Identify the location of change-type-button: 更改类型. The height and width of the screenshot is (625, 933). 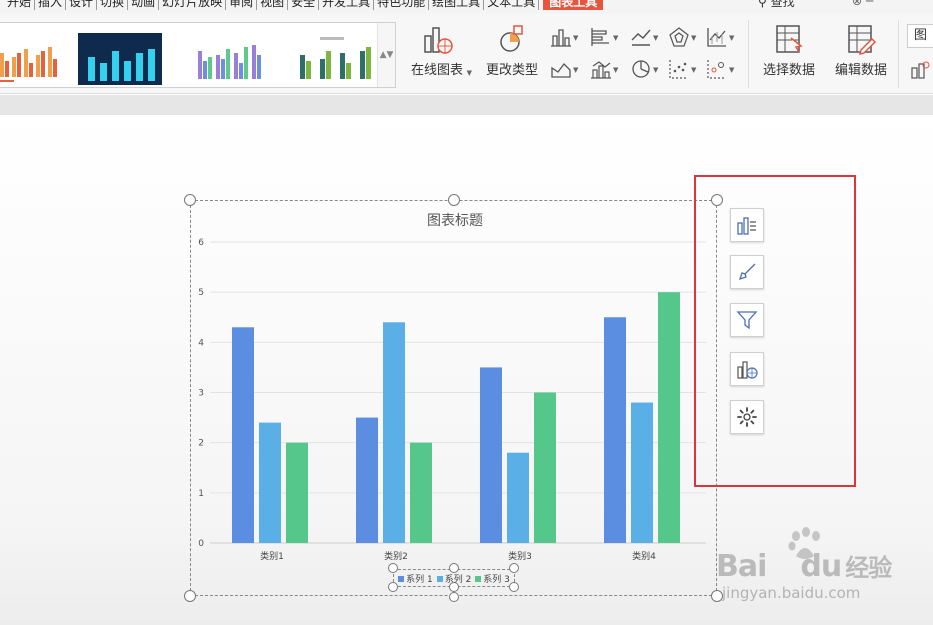
(512, 50).